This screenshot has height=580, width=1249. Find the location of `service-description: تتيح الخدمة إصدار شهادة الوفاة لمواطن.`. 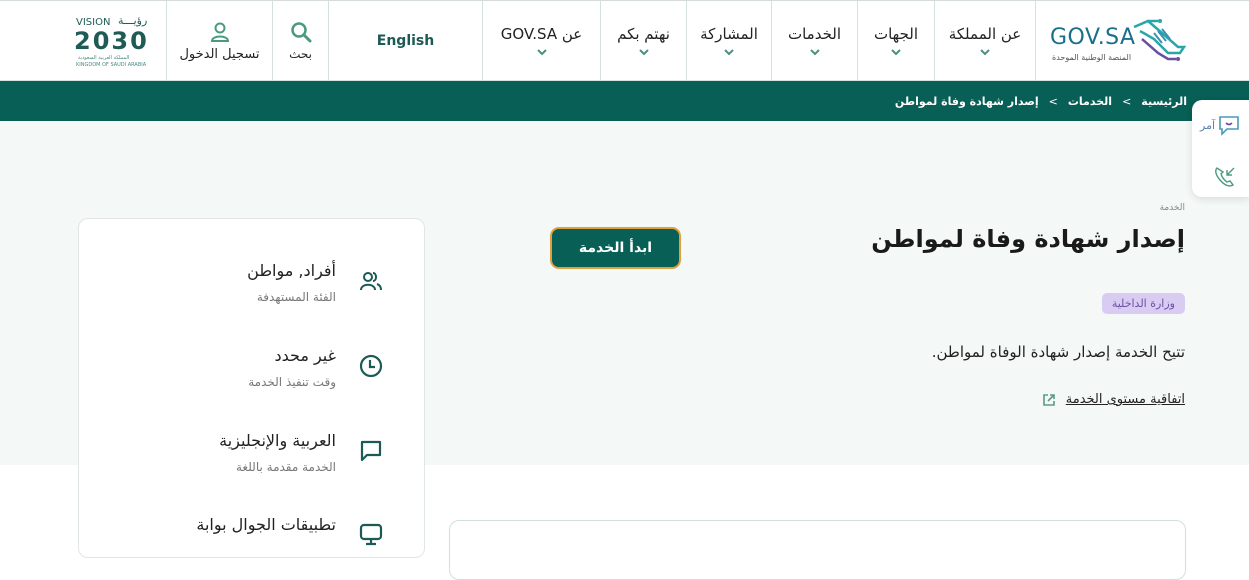

service-description: تتيح الخدمة إصدار شهادة الوفاة لمواطن. is located at coordinates (1058, 352).